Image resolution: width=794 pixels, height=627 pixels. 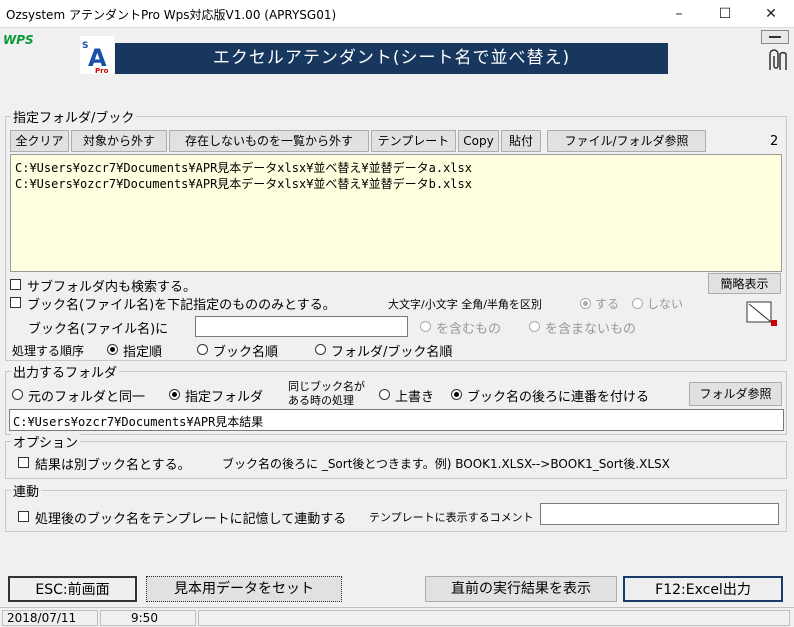 I want to click on svg-text: Pro, so click(x=102, y=70).